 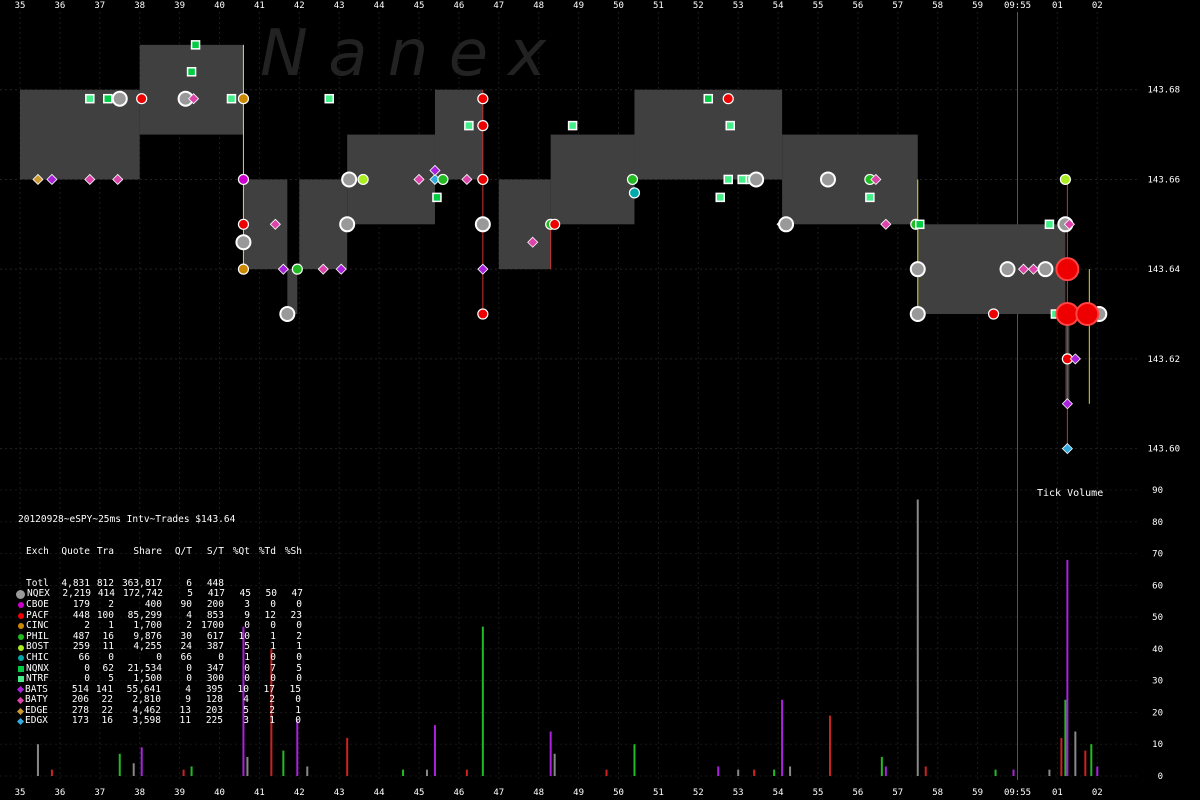 What do you see at coordinates (183, 551) in the screenshot?
I see `stats-col-4: Q/T` at bounding box center [183, 551].